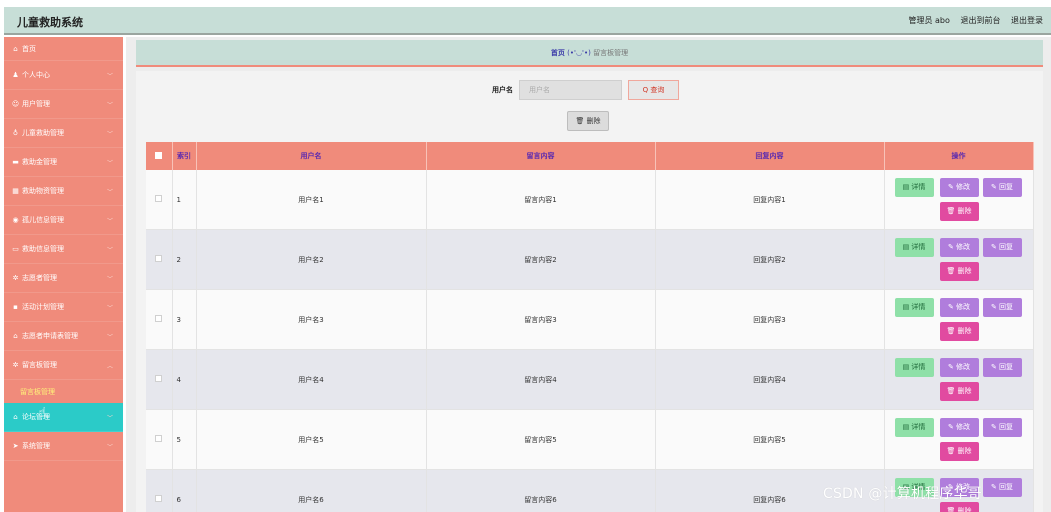 This screenshot has width=1051, height=512. Describe the element at coordinates (63, 365) in the screenshot. I see `sidebar-item-11: ✲ 留言板管理 ︿` at that location.